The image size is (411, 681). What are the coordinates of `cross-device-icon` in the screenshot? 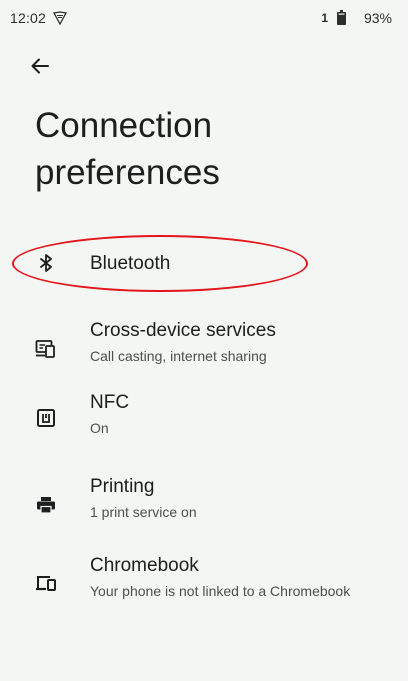 It's located at (46, 349).